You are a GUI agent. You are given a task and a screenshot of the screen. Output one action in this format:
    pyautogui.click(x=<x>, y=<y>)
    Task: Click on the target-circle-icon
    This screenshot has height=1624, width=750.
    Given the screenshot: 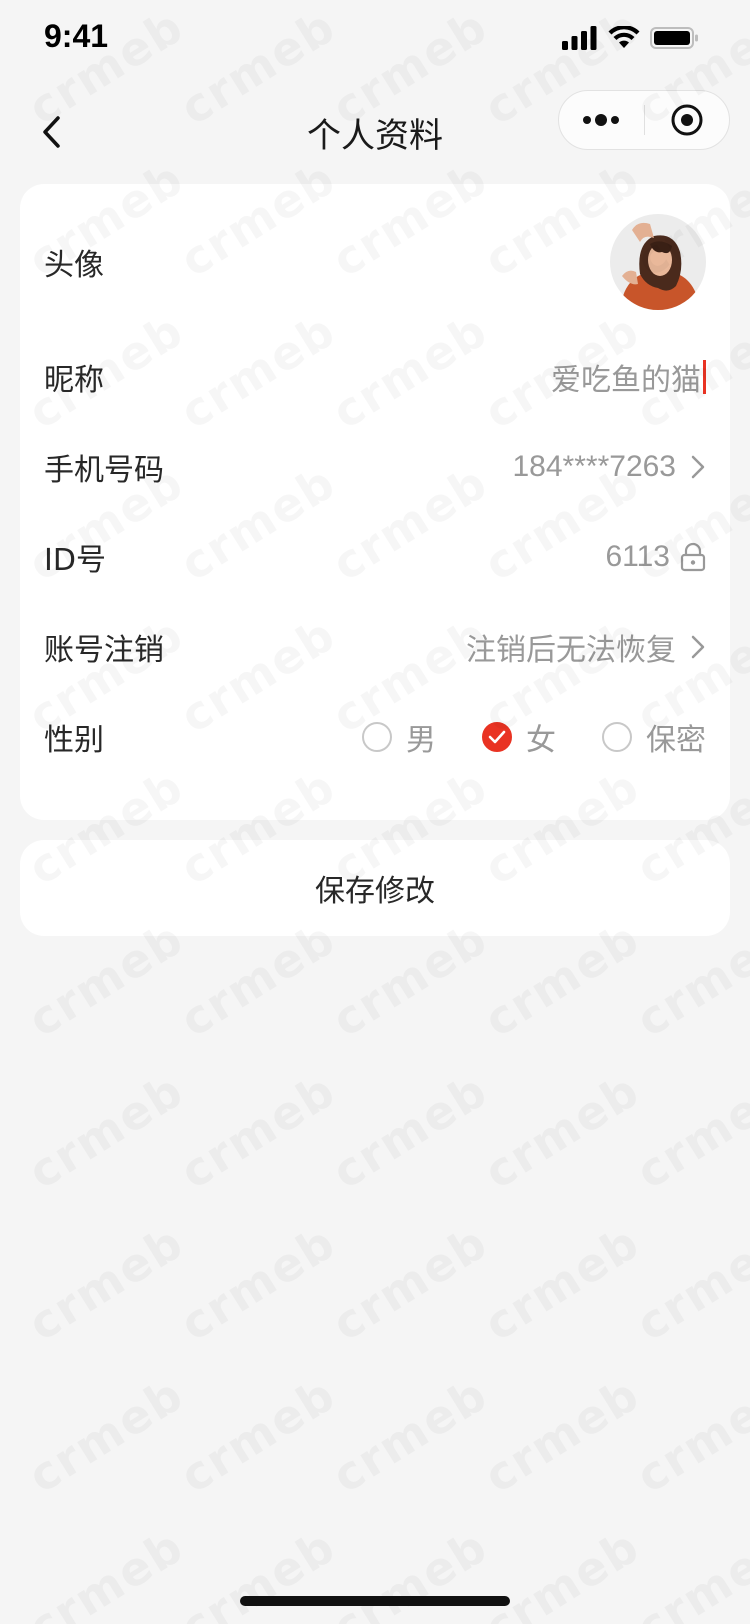 What is the action you would take?
    pyautogui.click(x=687, y=120)
    